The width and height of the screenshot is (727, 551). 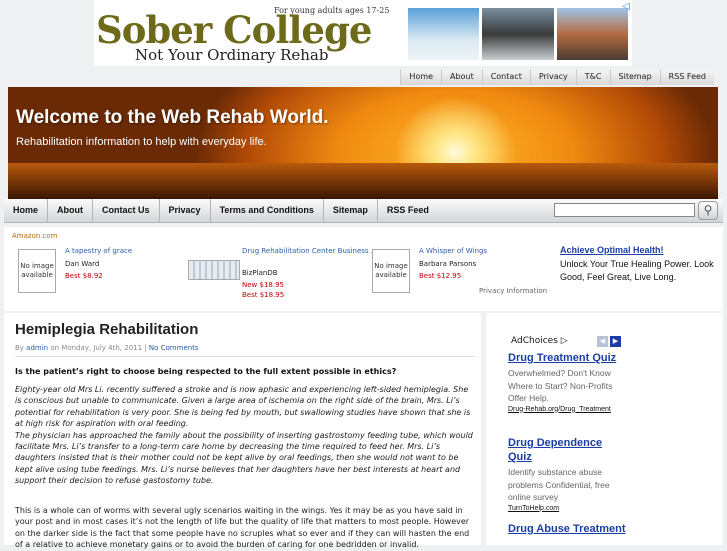 I want to click on privacy-information-link: Privacy Information, so click(x=513, y=291).